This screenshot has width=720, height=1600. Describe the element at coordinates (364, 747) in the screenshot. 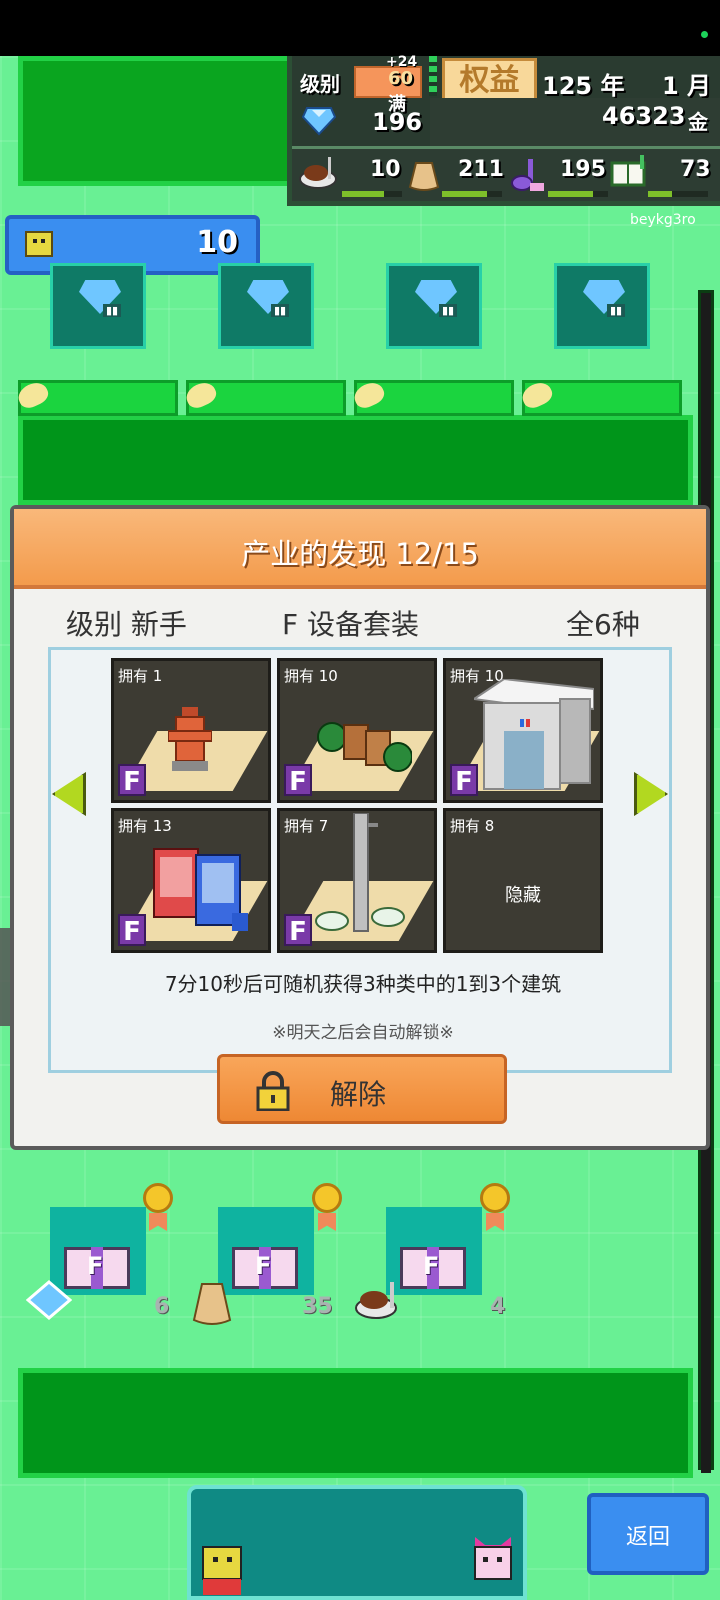

I see `crates-and-bushes-icon` at that location.